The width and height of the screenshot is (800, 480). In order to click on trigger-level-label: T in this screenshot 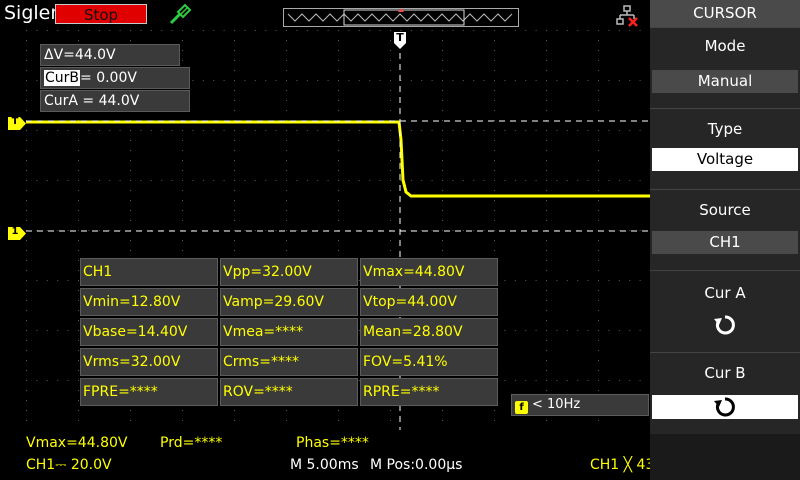, I will do `click(15, 121)`.